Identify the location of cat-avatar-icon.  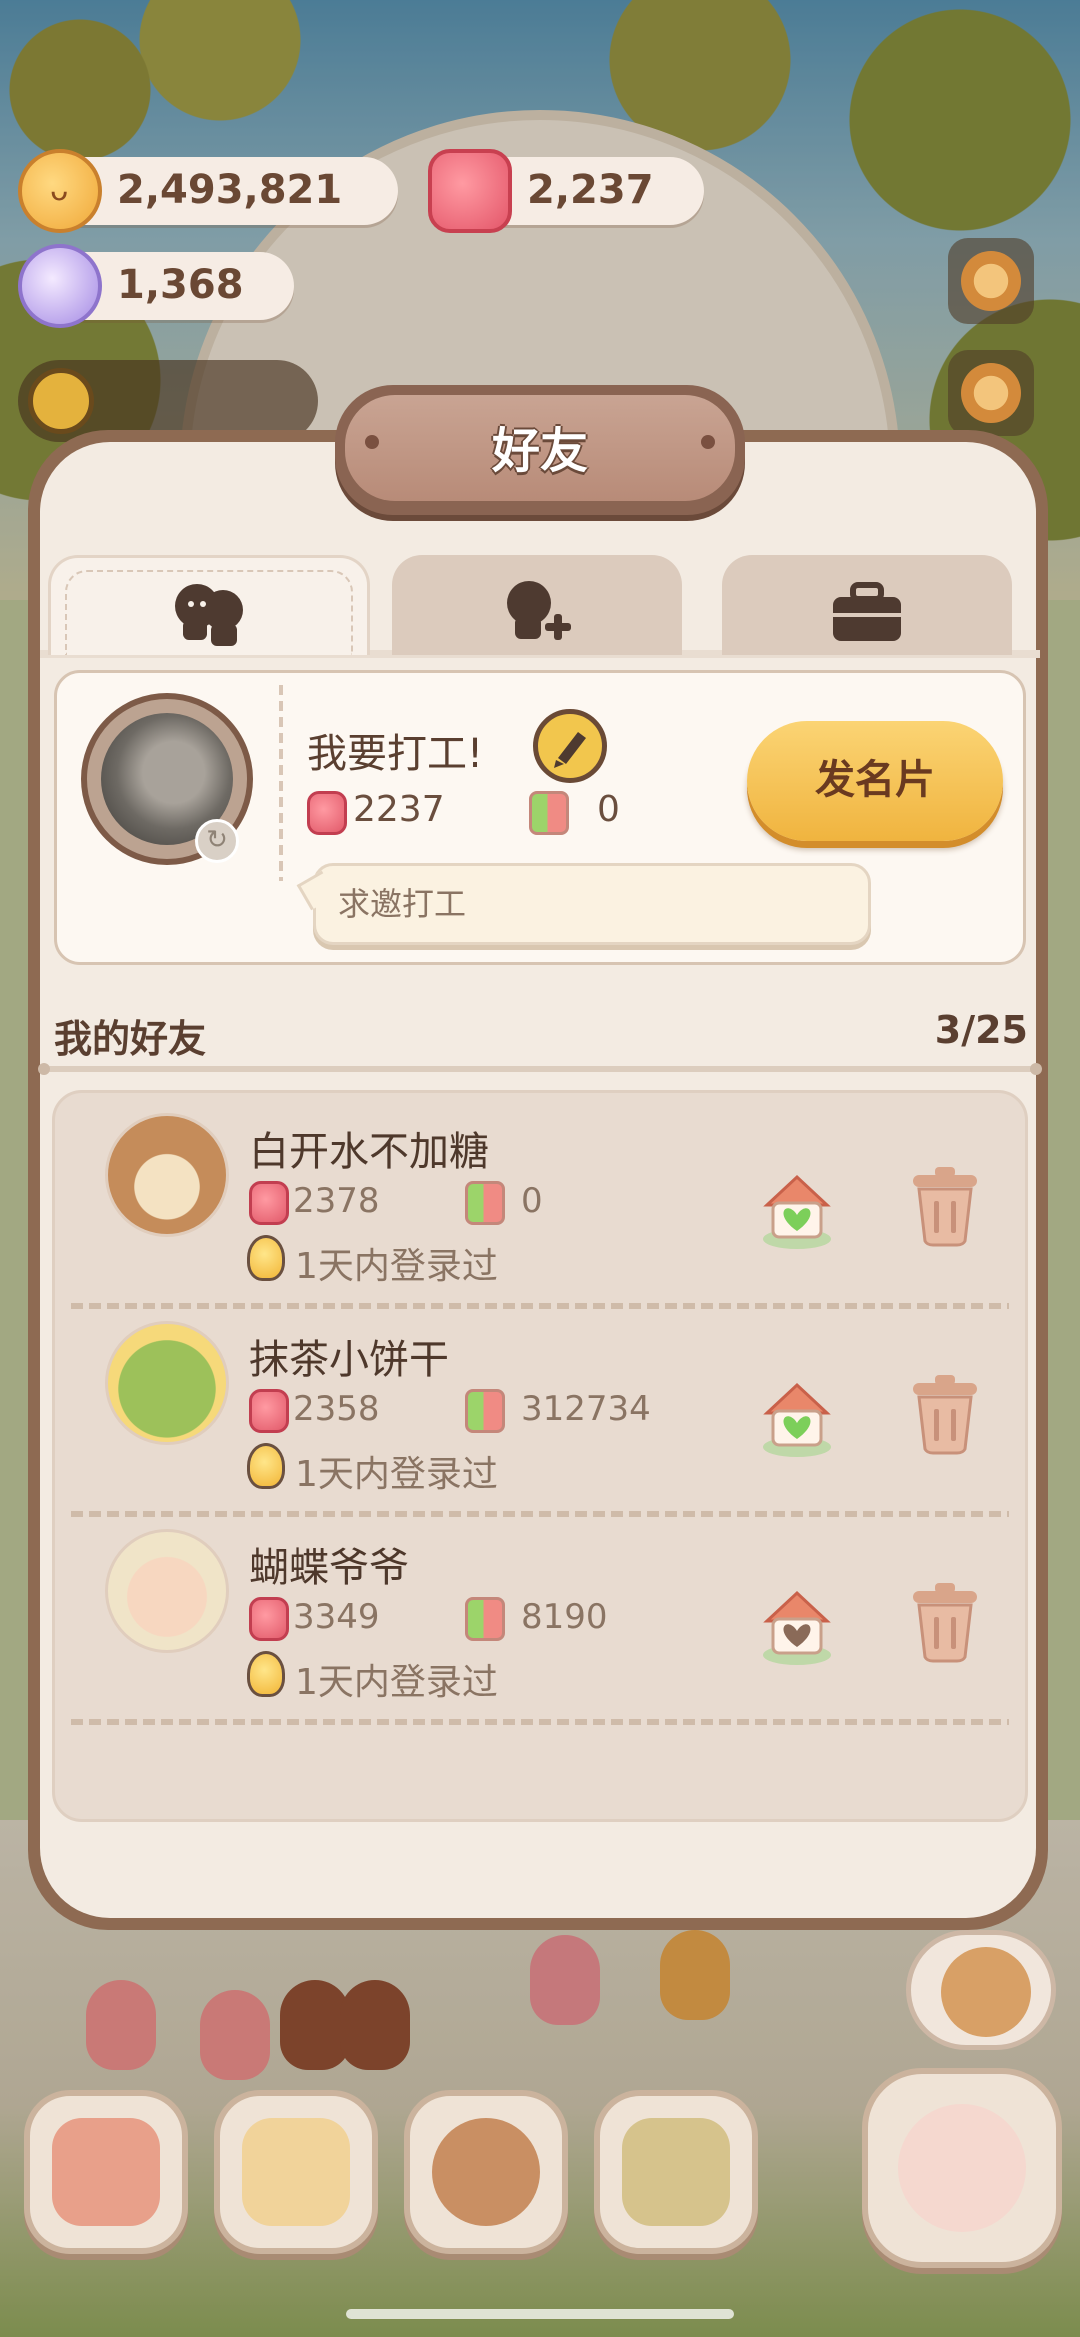
(986, 1992).